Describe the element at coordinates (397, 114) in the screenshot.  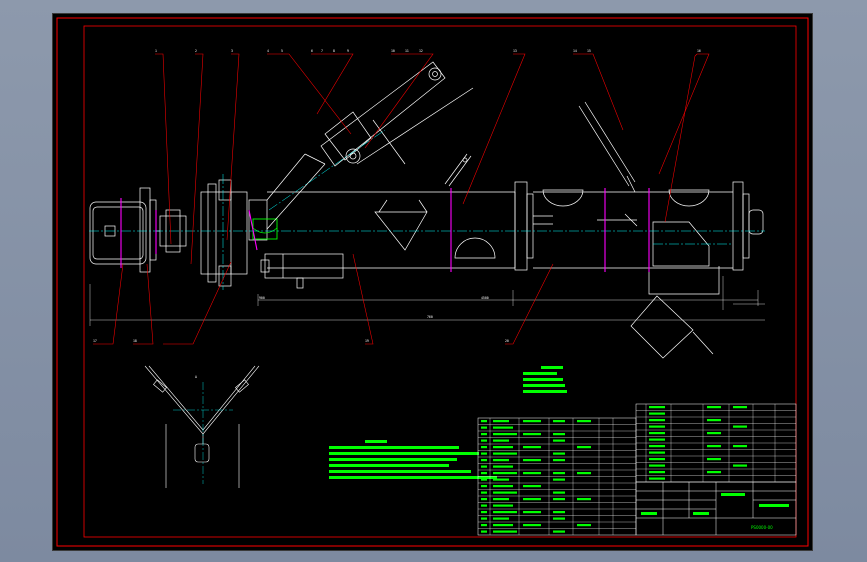
I see `hydraulic-cylinder` at that location.